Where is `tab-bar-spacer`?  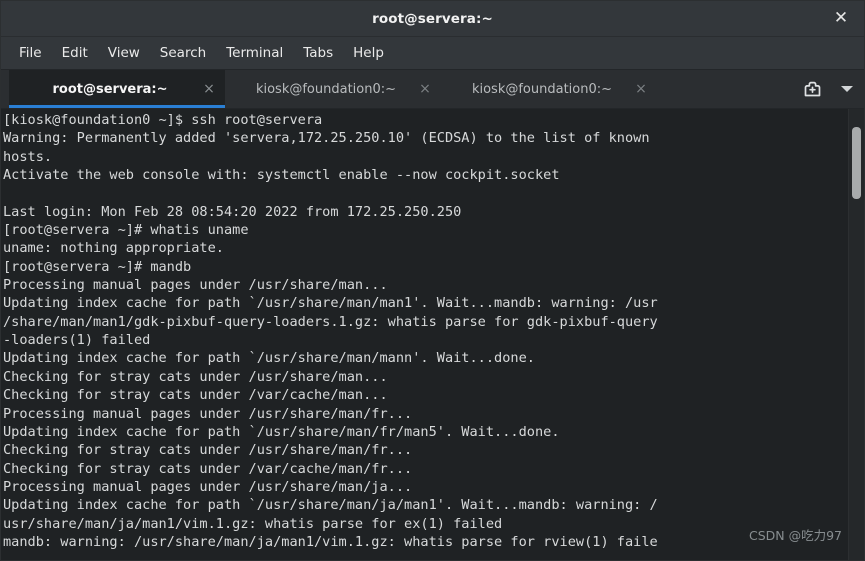 tab-bar-spacer is located at coordinates (725, 89).